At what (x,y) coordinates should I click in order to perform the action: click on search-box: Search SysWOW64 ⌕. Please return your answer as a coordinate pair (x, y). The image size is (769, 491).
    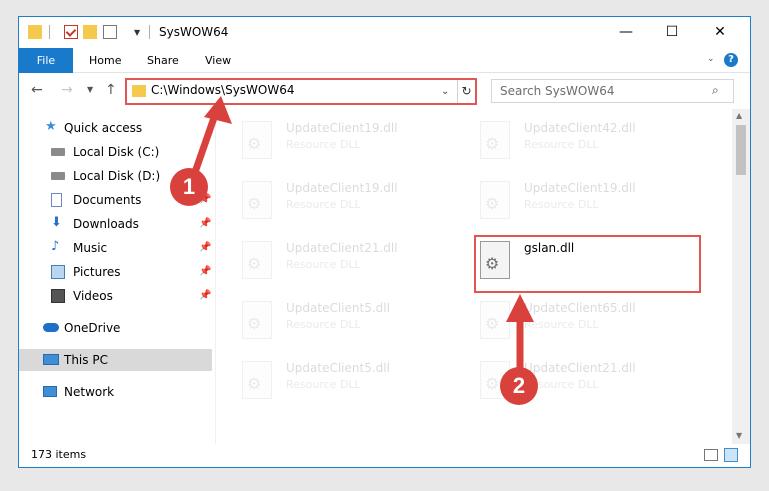
    Looking at the image, I should click on (612, 91).